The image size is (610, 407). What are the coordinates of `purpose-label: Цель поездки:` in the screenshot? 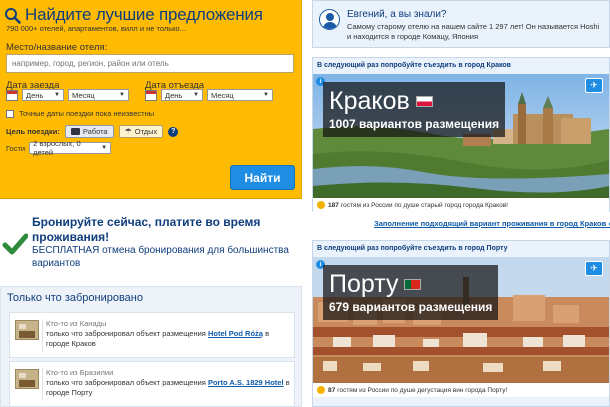 It's located at (33, 131).